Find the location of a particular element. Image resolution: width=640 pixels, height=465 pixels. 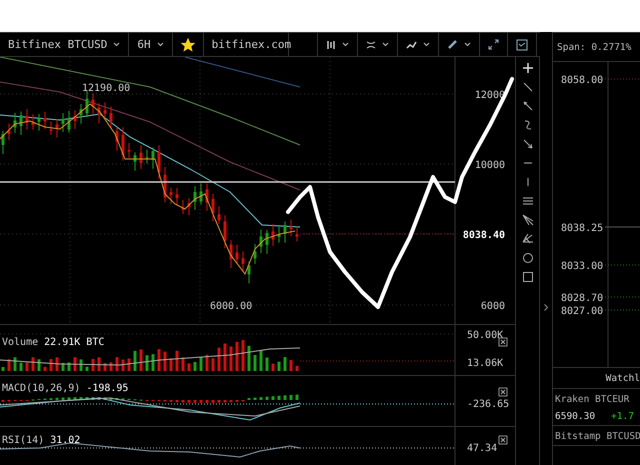

symbol-dropdown: Bitfinex BTCUSD is located at coordinates (65, 44).